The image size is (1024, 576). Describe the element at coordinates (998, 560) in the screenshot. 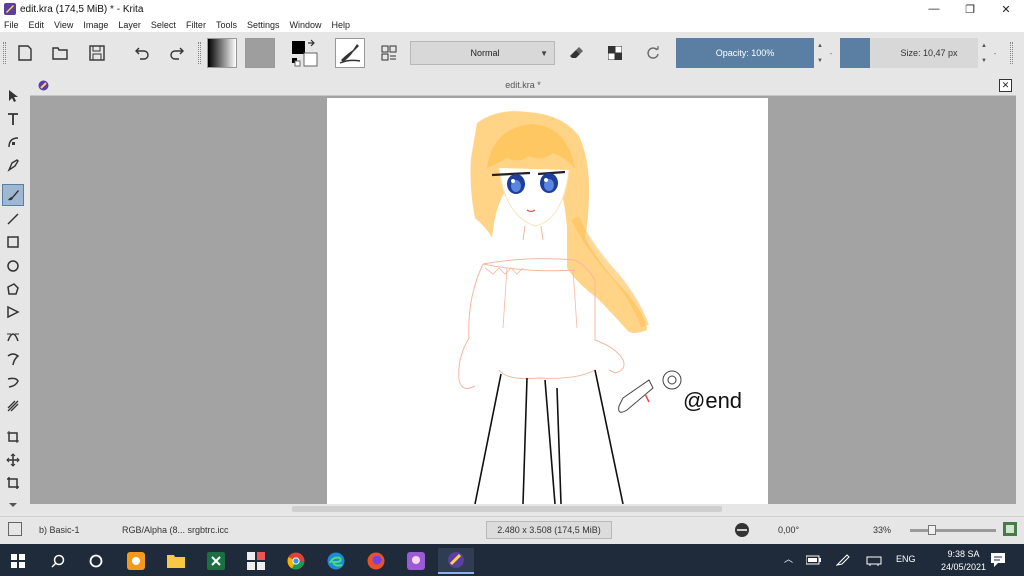

I see `notifications-icon` at that location.